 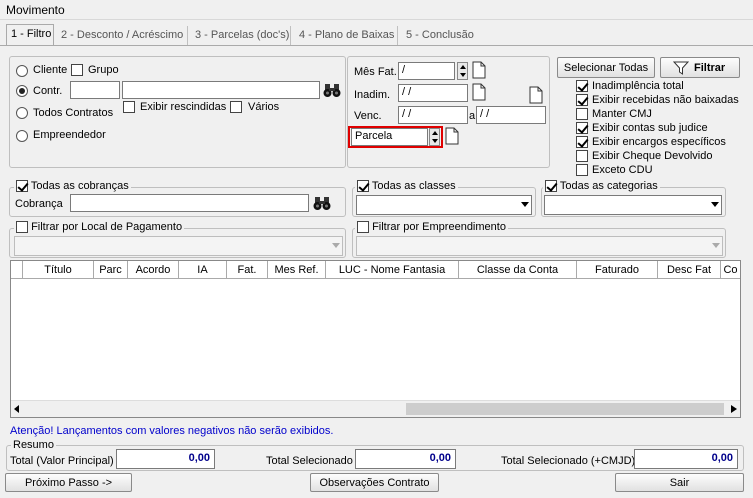 What do you see at coordinates (189, 203) in the screenshot?
I see `cobranca-input` at bounding box center [189, 203].